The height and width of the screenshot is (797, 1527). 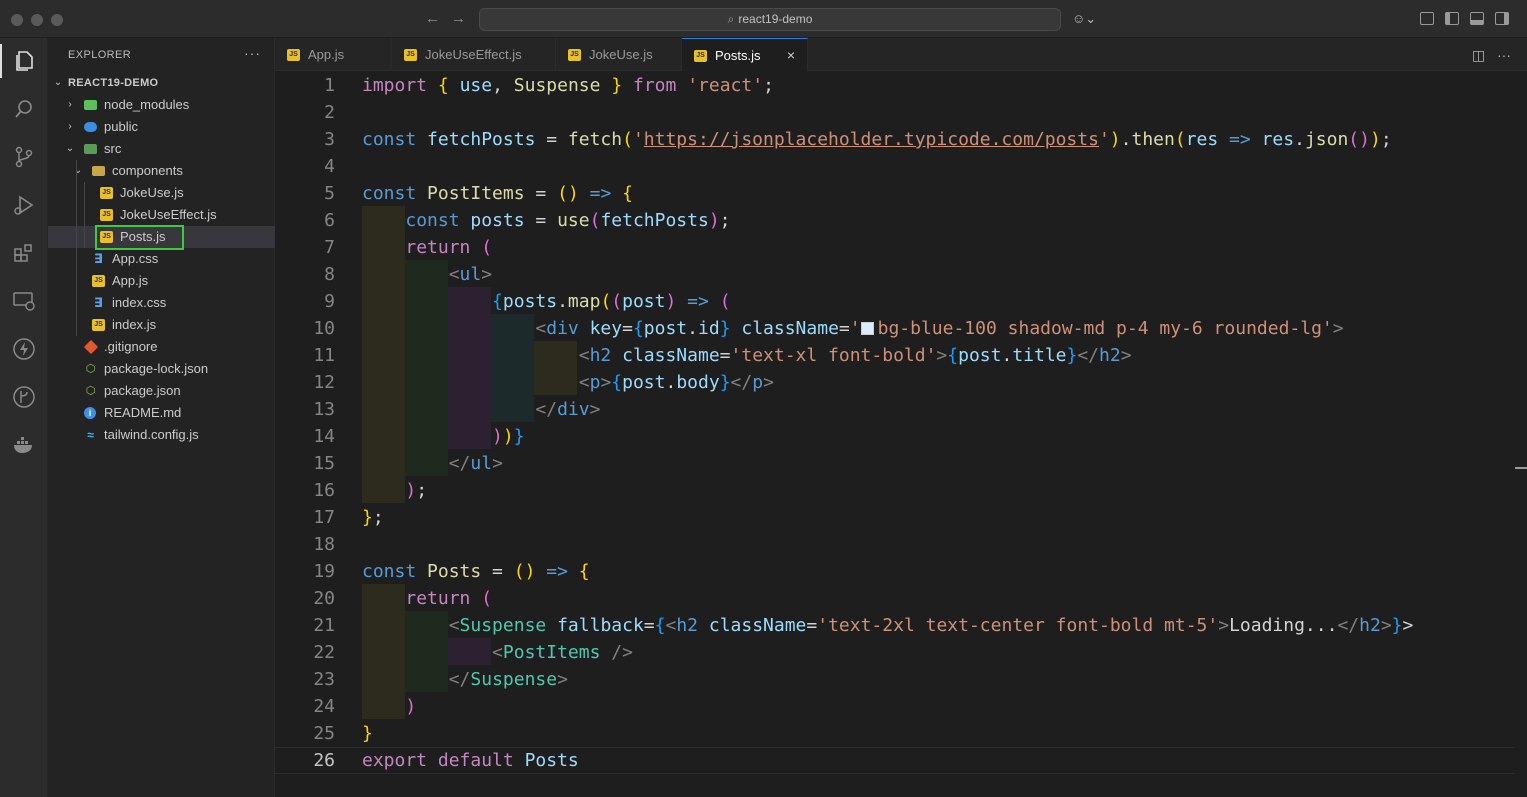 What do you see at coordinates (1427, 18) in the screenshot?
I see `customize-layout-icon` at bounding box center [1427, 18].